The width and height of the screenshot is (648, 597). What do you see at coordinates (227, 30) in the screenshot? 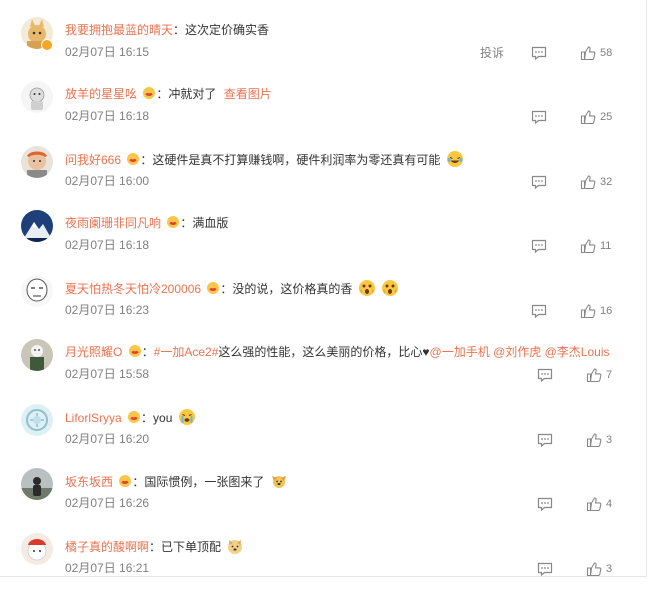
I see `comment-text: 这次定价确实香` at bounding box center [227, 30].